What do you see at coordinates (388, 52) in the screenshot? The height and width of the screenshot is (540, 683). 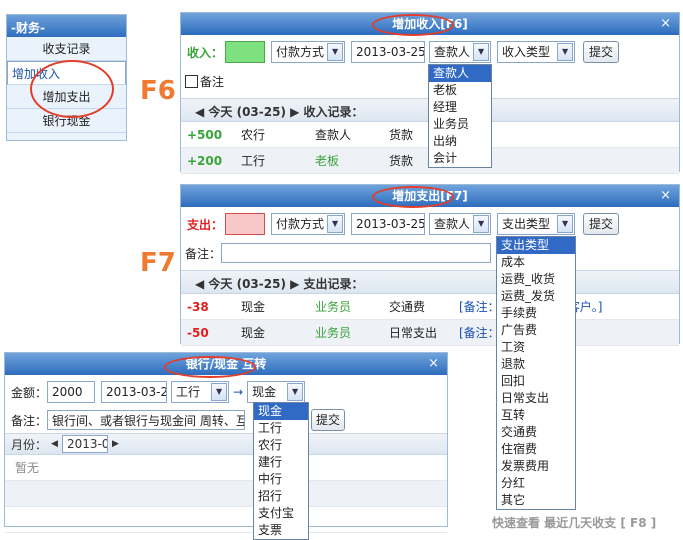 I see `income-date-input: 2013-03-25` at bounding box center [388, 52].